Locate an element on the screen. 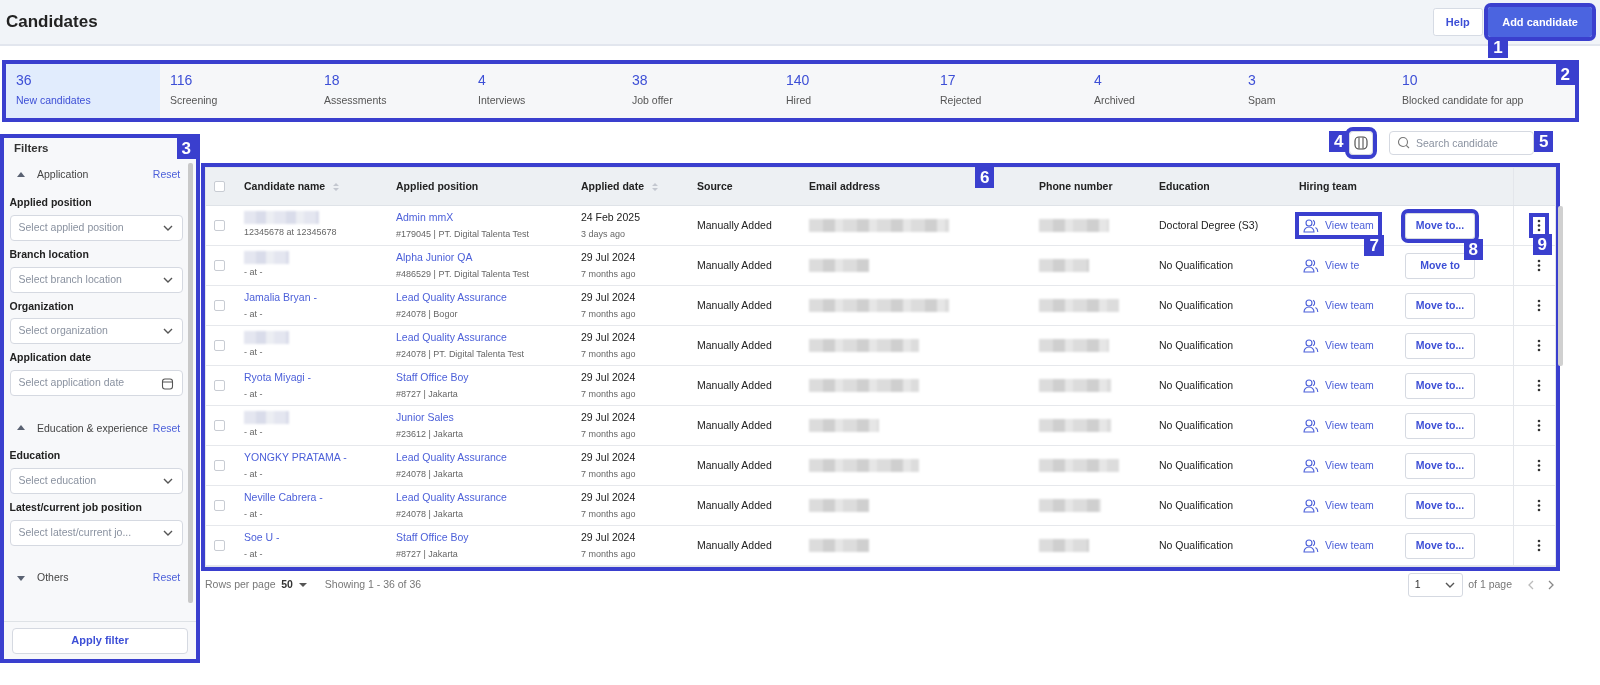 This screenshot has width=1600, height=685. next-icon is located at coordinates (1551, 585).